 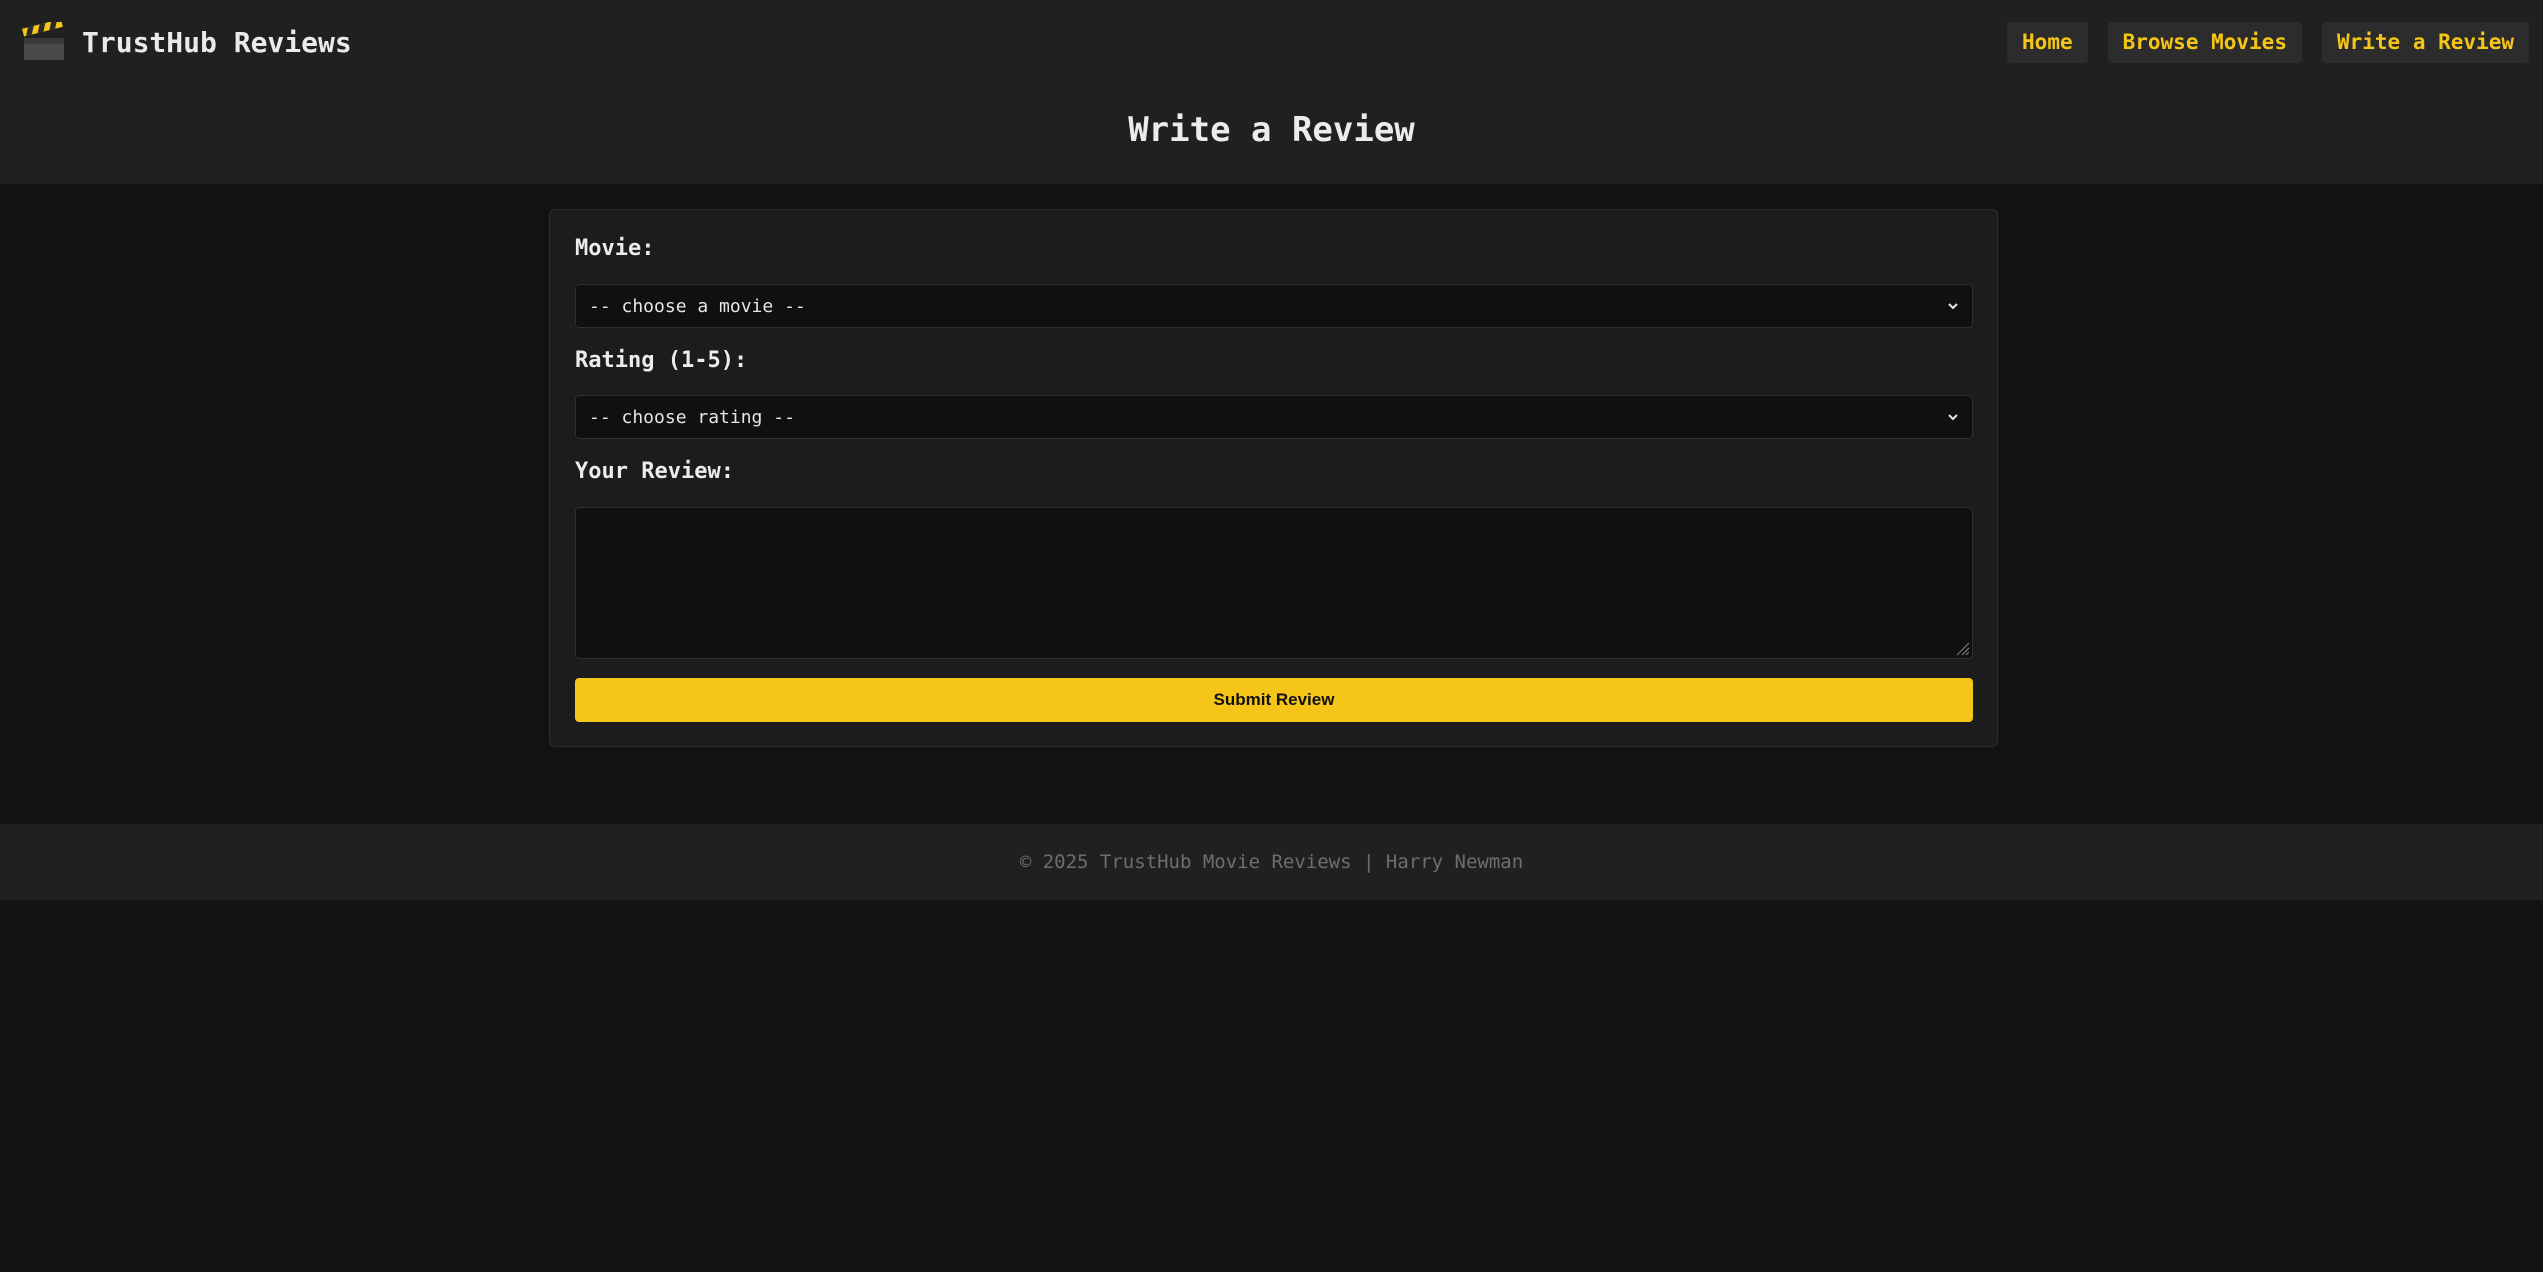 I want to click on main-nav: Home Browse Movies Write a Review, so click(x=2268, y=42).